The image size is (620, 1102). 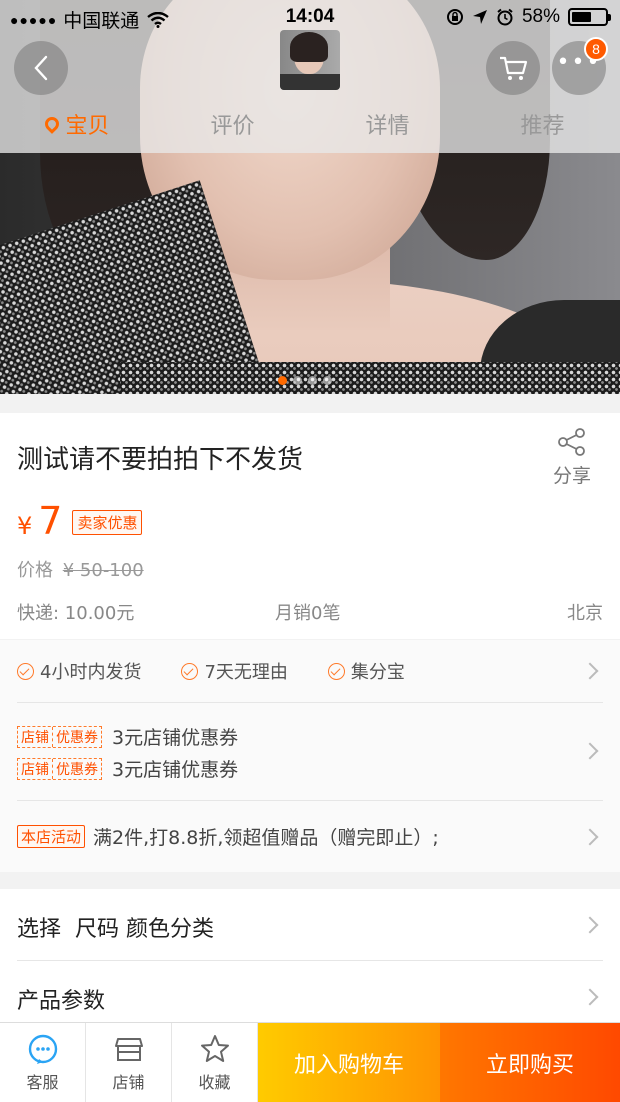 I want to click on shop-activity-row: 本店活动 满2件,打8.8折,领超值赠品（赠完即止）;, so click(x=310, y=836).